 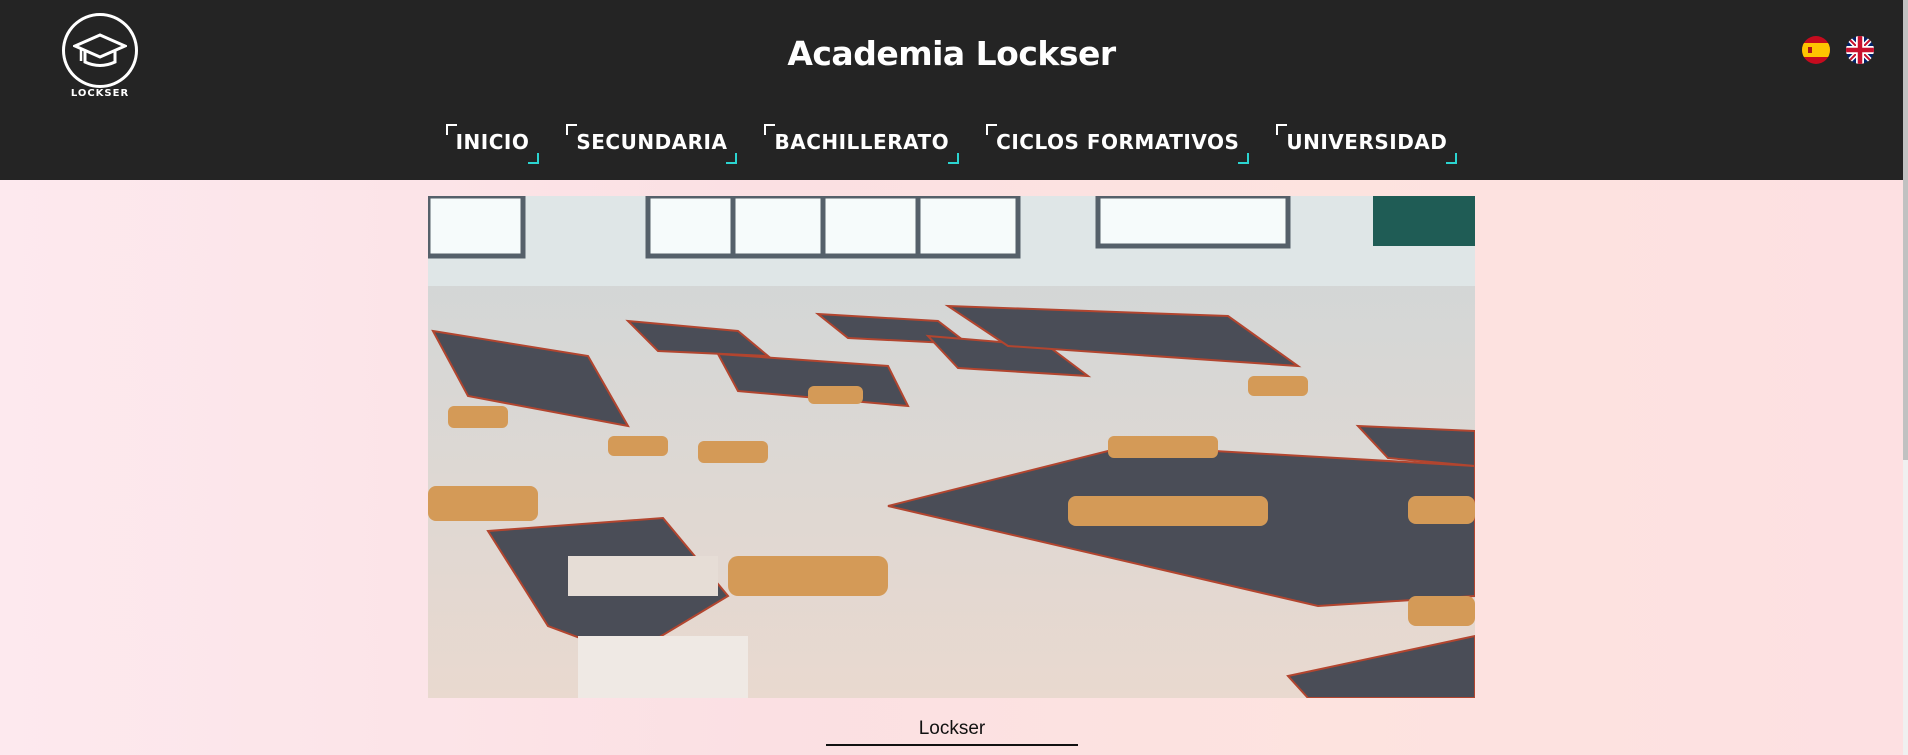 What do you see at coordinates (861, 144) in the screenshot?
I see `nav-item-bachillerato: BACHILLERATO` at bounding box center [861, 144].